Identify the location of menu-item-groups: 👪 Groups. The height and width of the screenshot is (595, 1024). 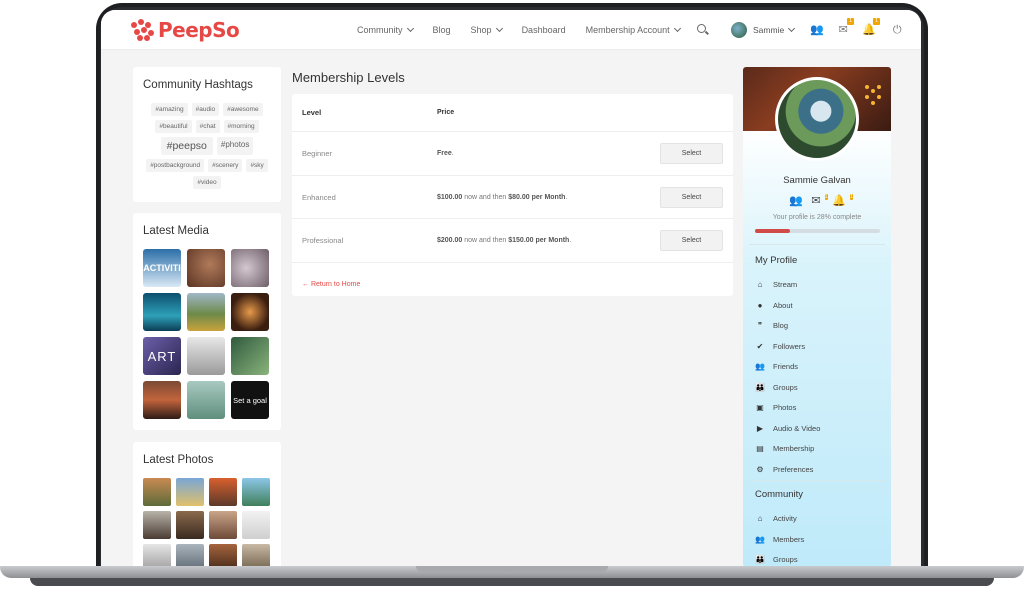
(776, 387).